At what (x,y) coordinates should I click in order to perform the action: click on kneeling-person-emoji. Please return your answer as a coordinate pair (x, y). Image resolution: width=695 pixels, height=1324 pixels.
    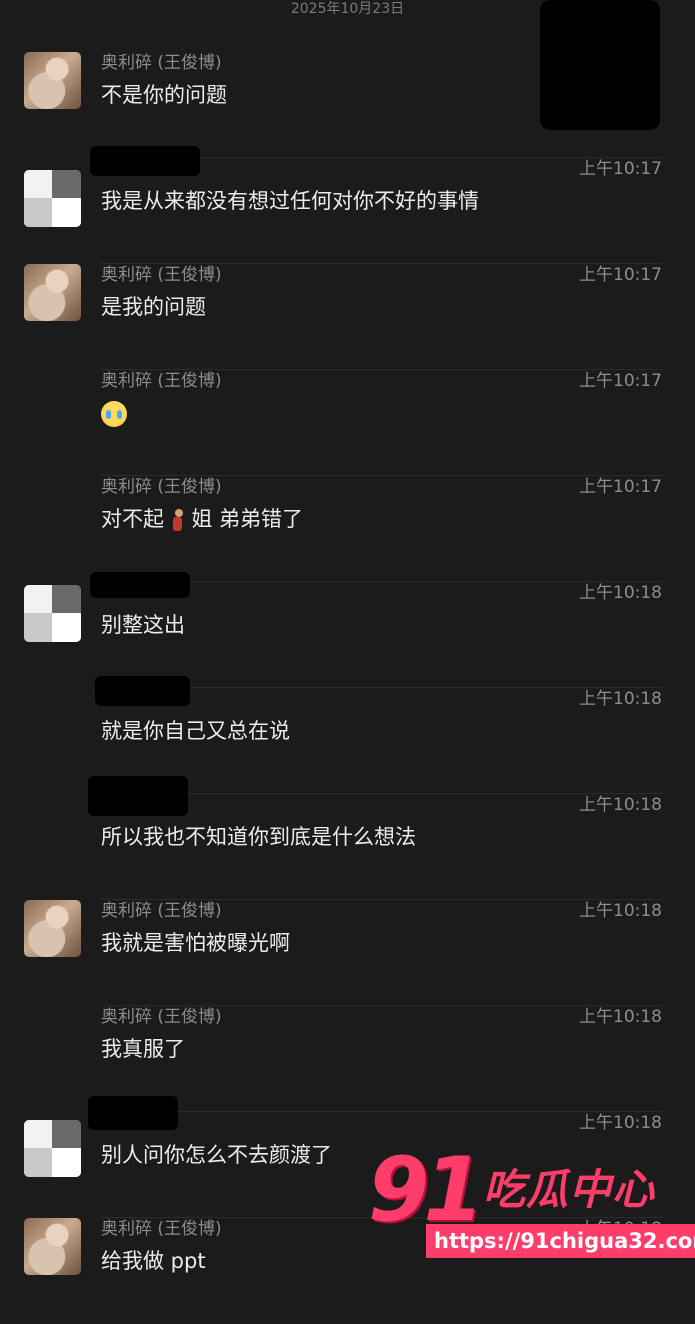
    Looking at the image, I should click on (178, 520).